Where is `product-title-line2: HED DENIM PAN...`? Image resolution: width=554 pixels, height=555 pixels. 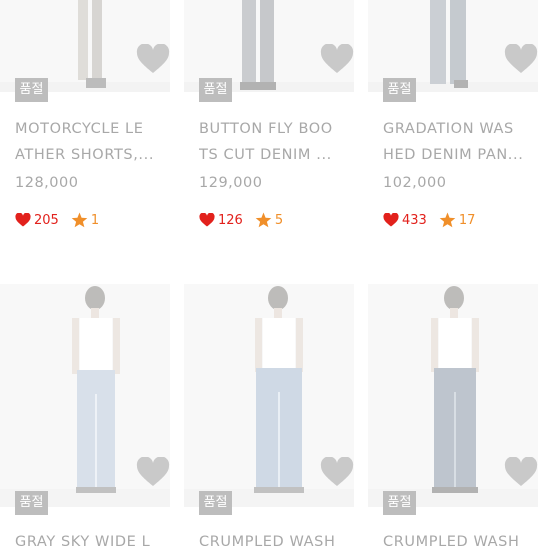
product-title-line2: HED DENIM PAN... is located at coordinates (465, 155).